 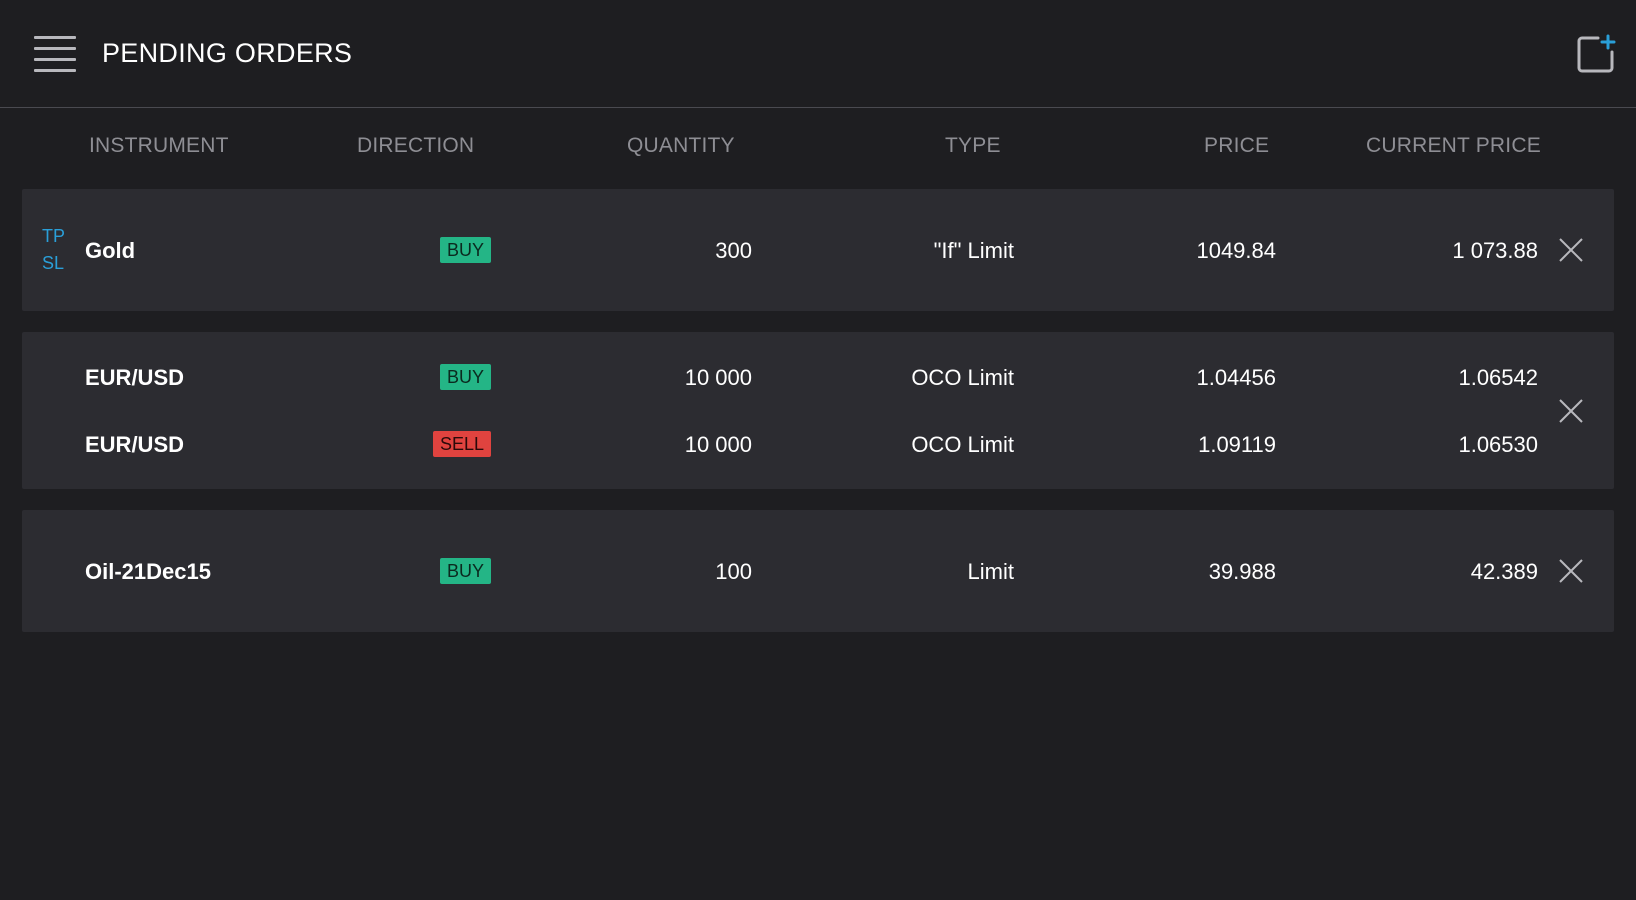 I want to click on page-title: PENDING ORDERS, so click(x=227, y=53).